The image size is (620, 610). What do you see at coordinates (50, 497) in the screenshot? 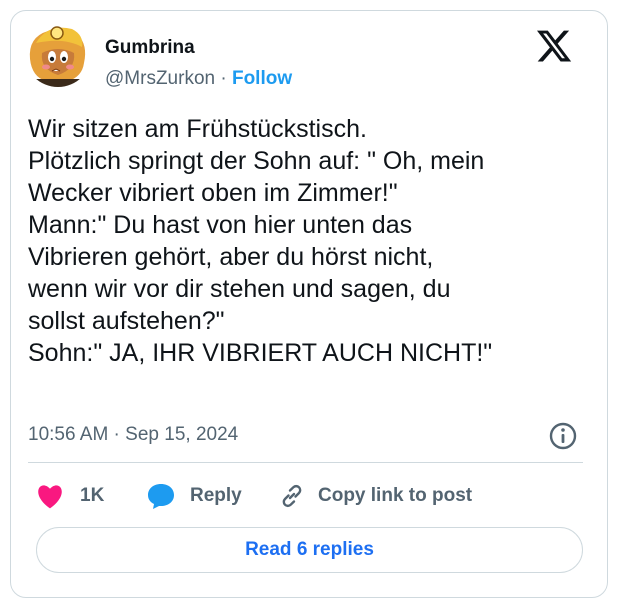
I see `heart-icon` at bounding box center [50, 497].